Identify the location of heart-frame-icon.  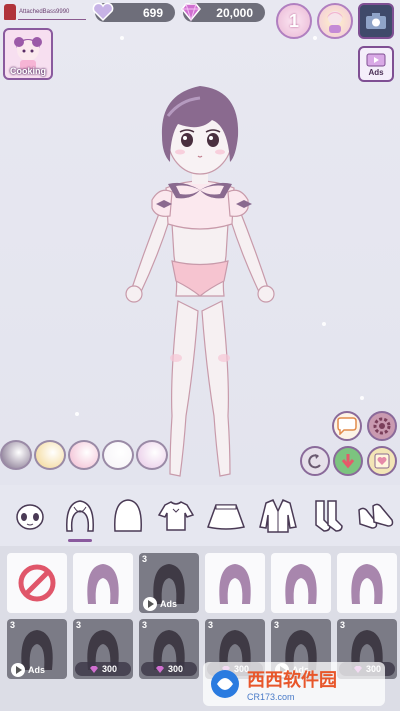
(382, 461).